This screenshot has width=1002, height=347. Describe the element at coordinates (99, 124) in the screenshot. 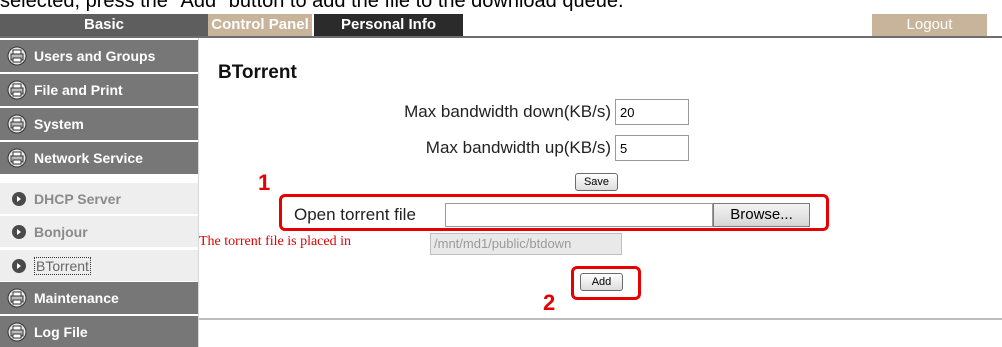

I see `sidebar-item-system: System` at that location.